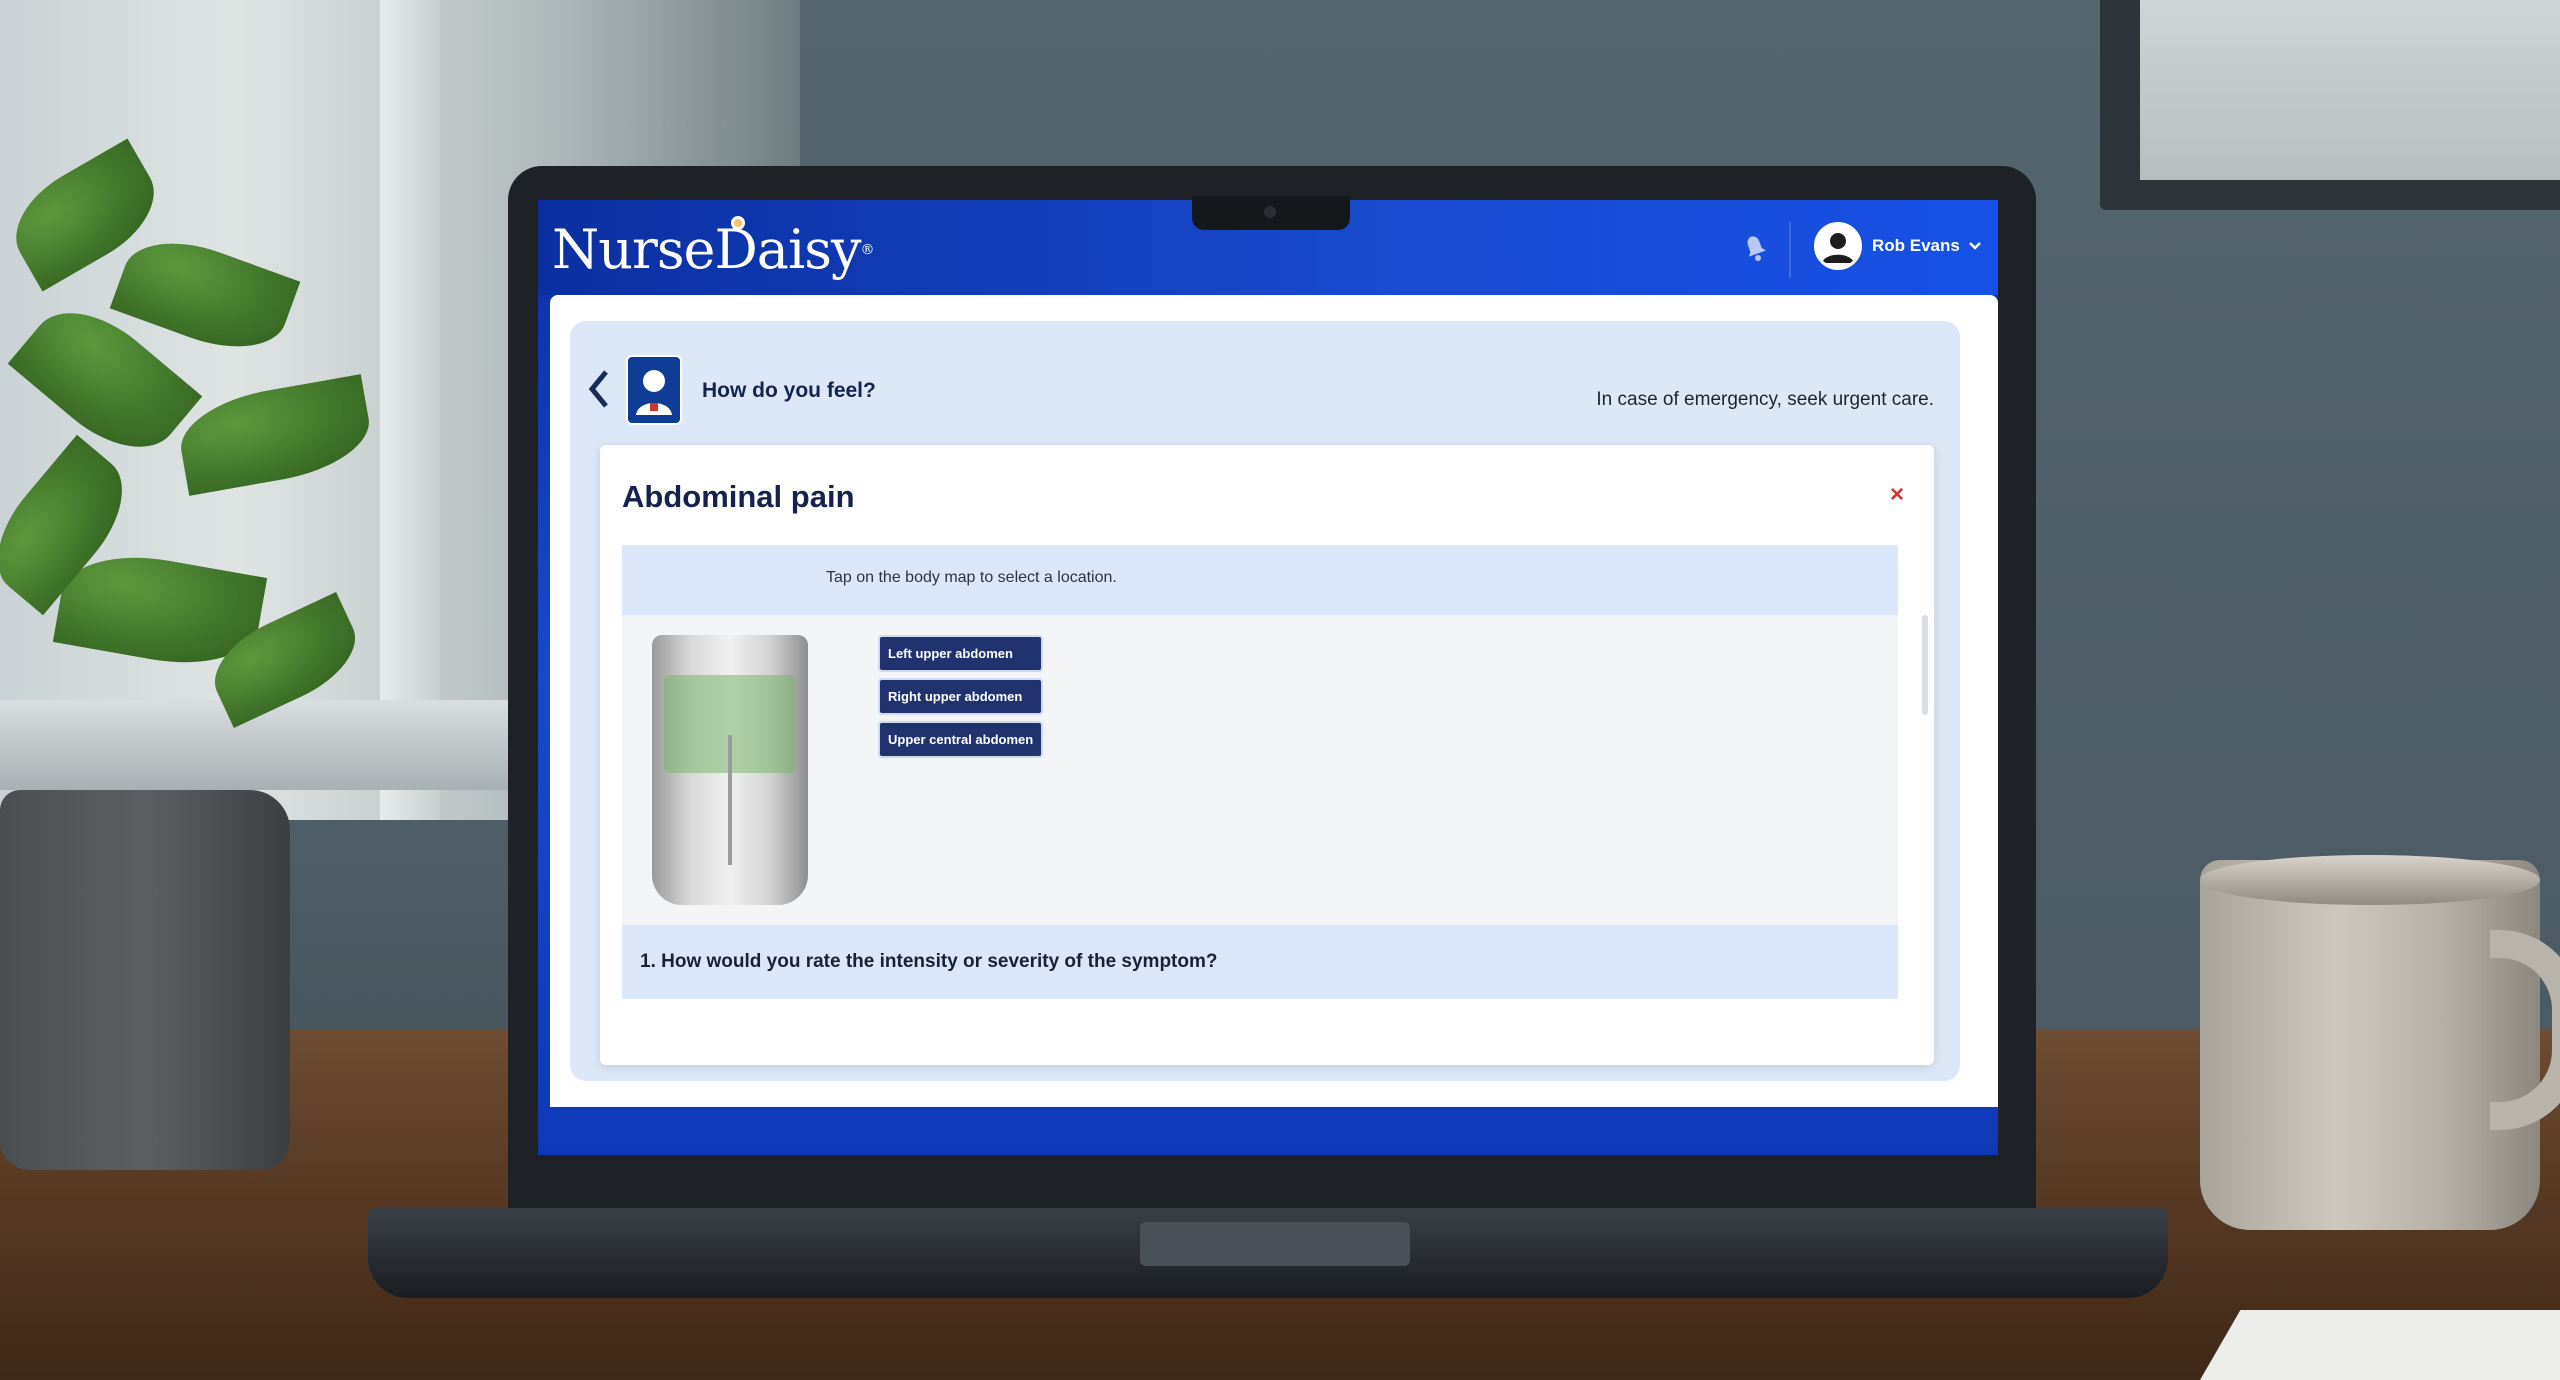  What do you see at coordinates (738, 496) in the screenshot?
I see `symptom-title: Abdominal pain` at bounding box center [738, 496].